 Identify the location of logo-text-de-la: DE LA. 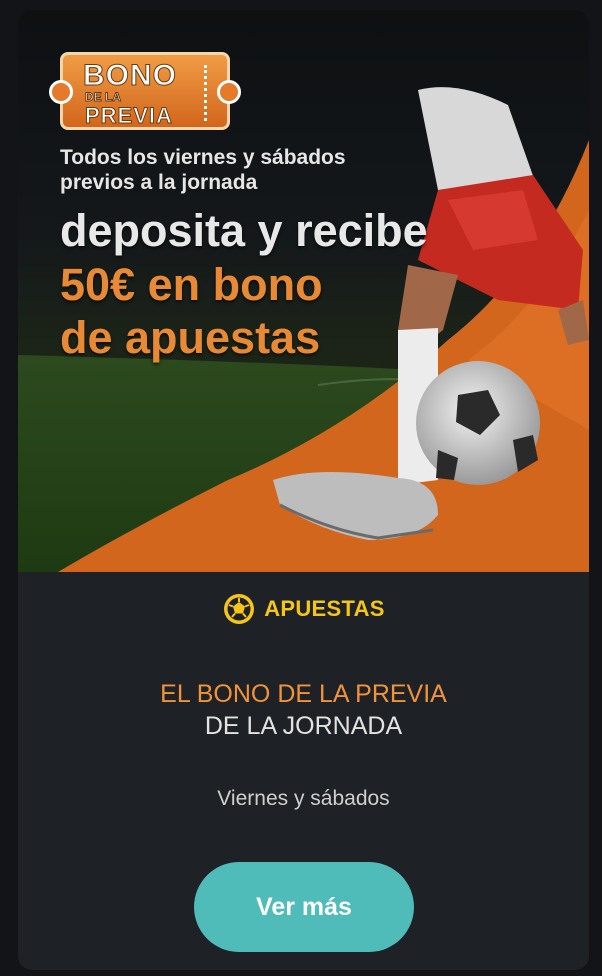
(103, 97).